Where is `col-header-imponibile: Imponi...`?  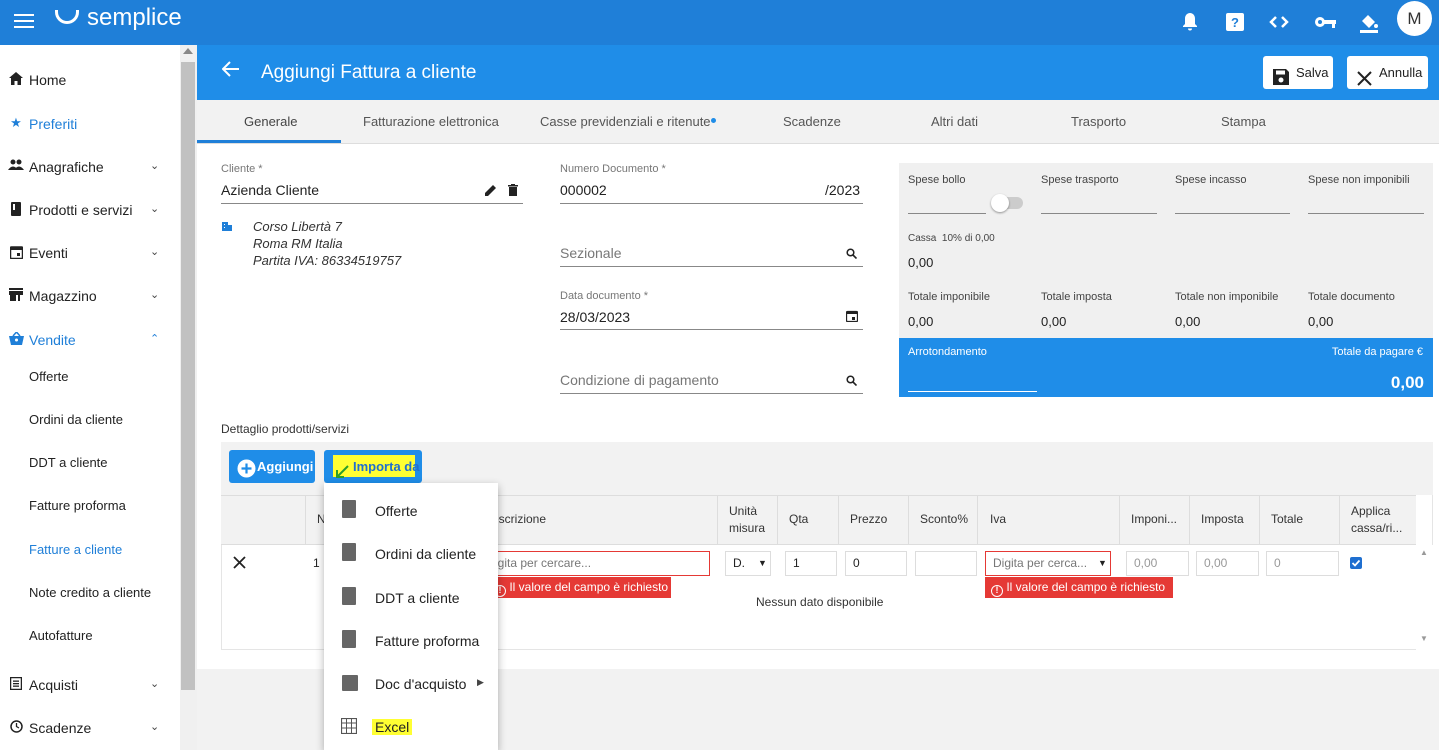 col-header-imponibile: Imponi... is located at coordinates (1154, 519).